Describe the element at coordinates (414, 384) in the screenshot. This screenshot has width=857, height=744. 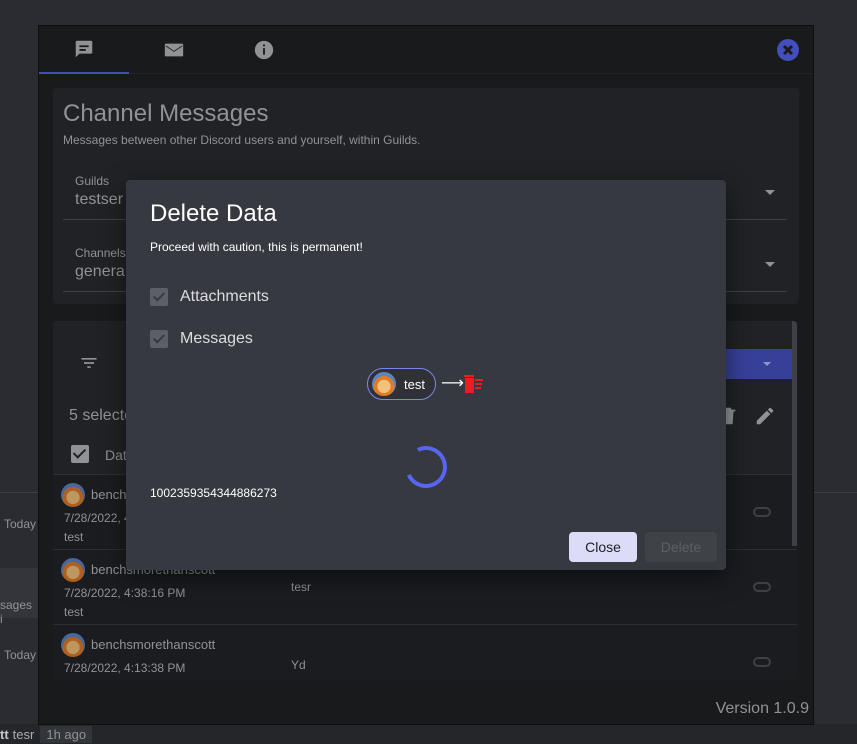
I see `user-chip-name: test` at that location.